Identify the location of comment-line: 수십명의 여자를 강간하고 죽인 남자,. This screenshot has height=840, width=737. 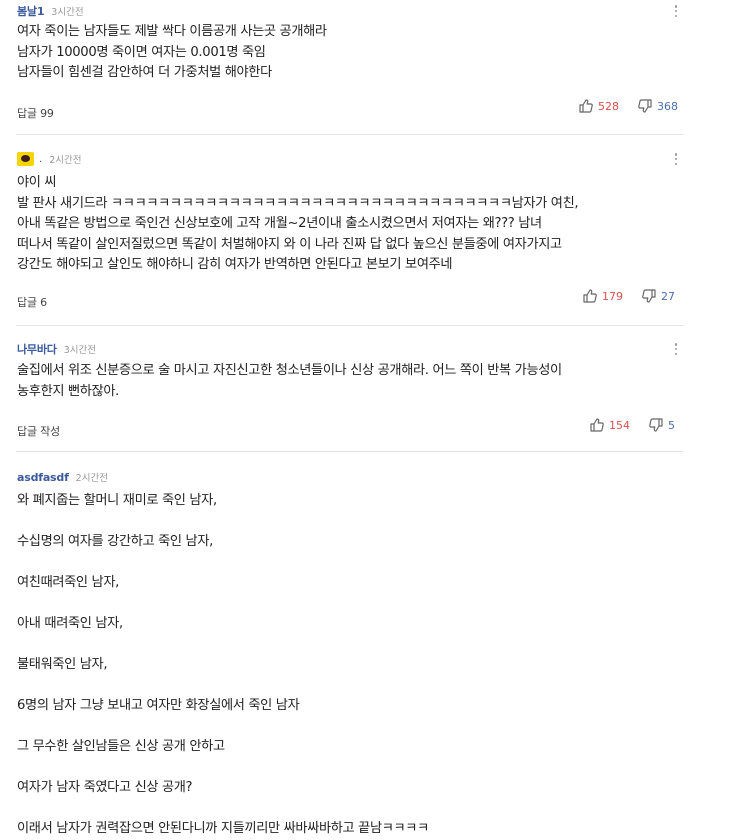
(115, 541).